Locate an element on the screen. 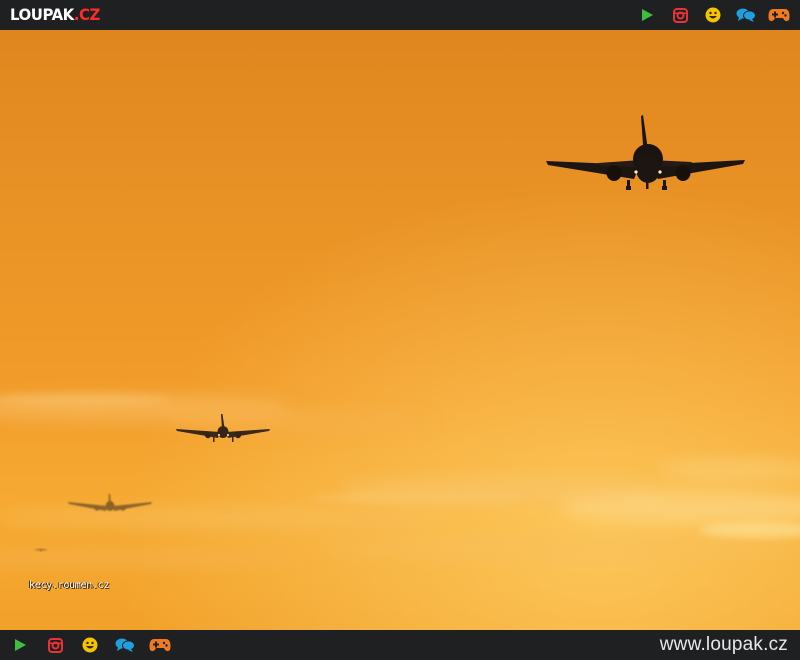 The image size is (800, 660). top-icon-row is located at coordinates (707, 15).